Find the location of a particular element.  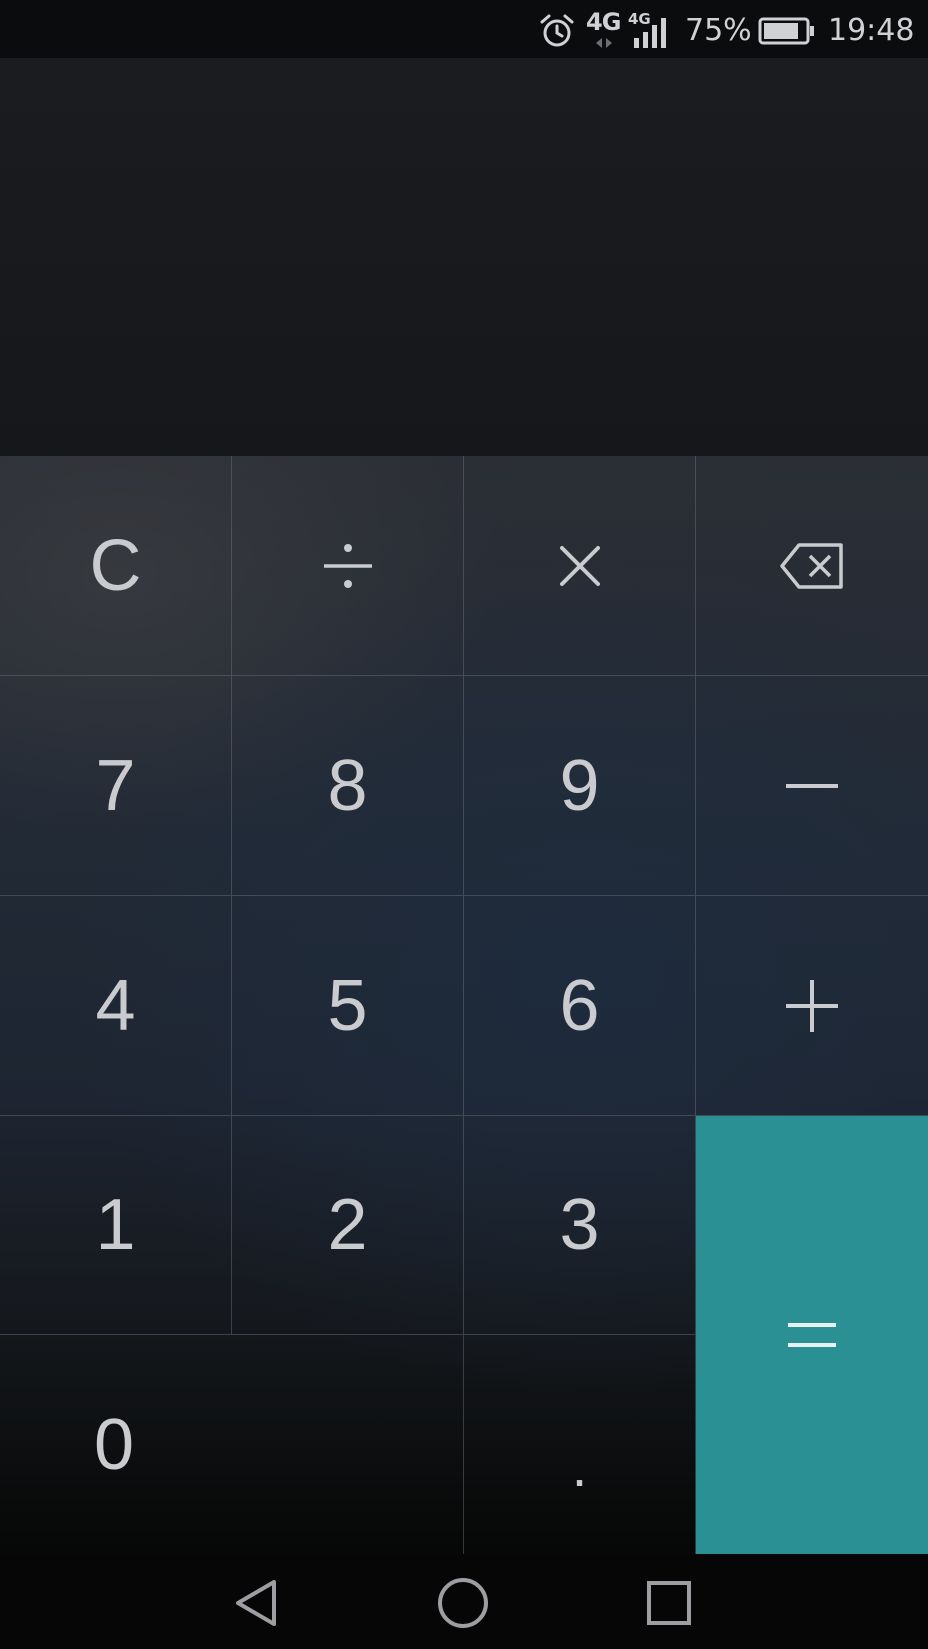

equals-button is located at coordinates (812, 1335).